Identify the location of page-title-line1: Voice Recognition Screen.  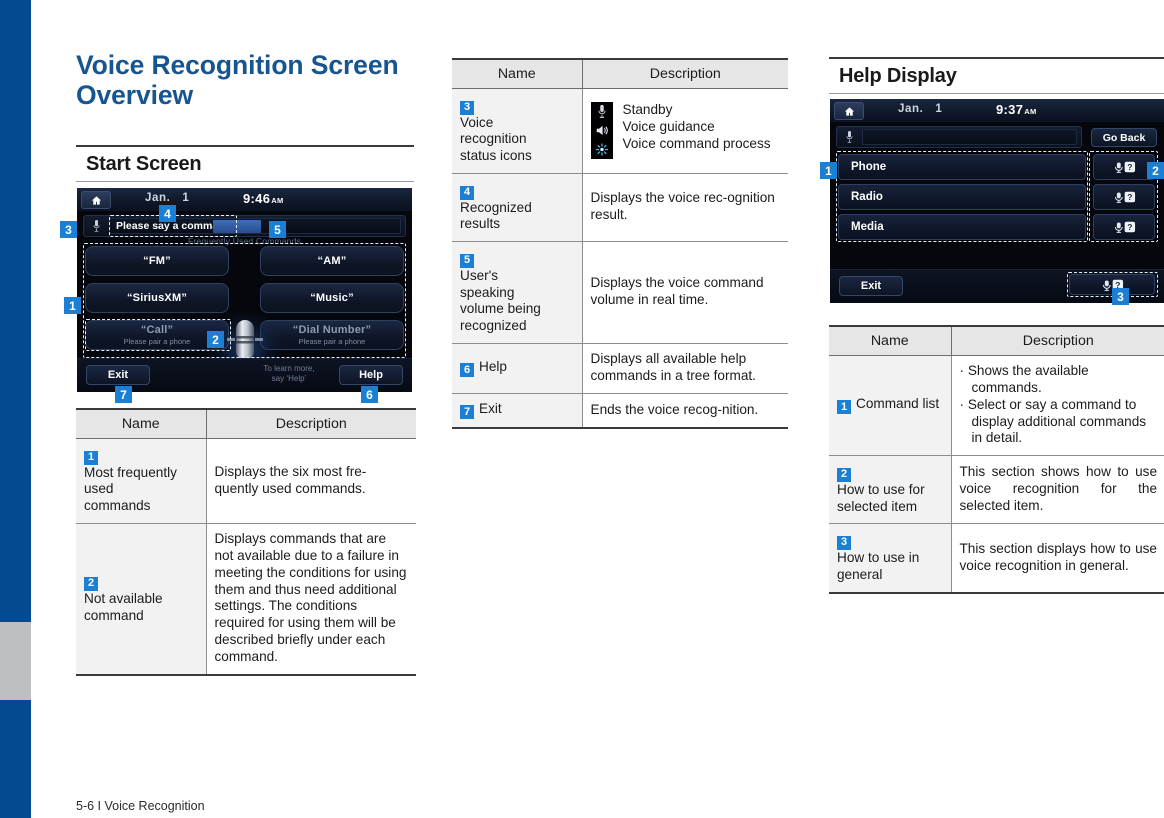
(237, 65).